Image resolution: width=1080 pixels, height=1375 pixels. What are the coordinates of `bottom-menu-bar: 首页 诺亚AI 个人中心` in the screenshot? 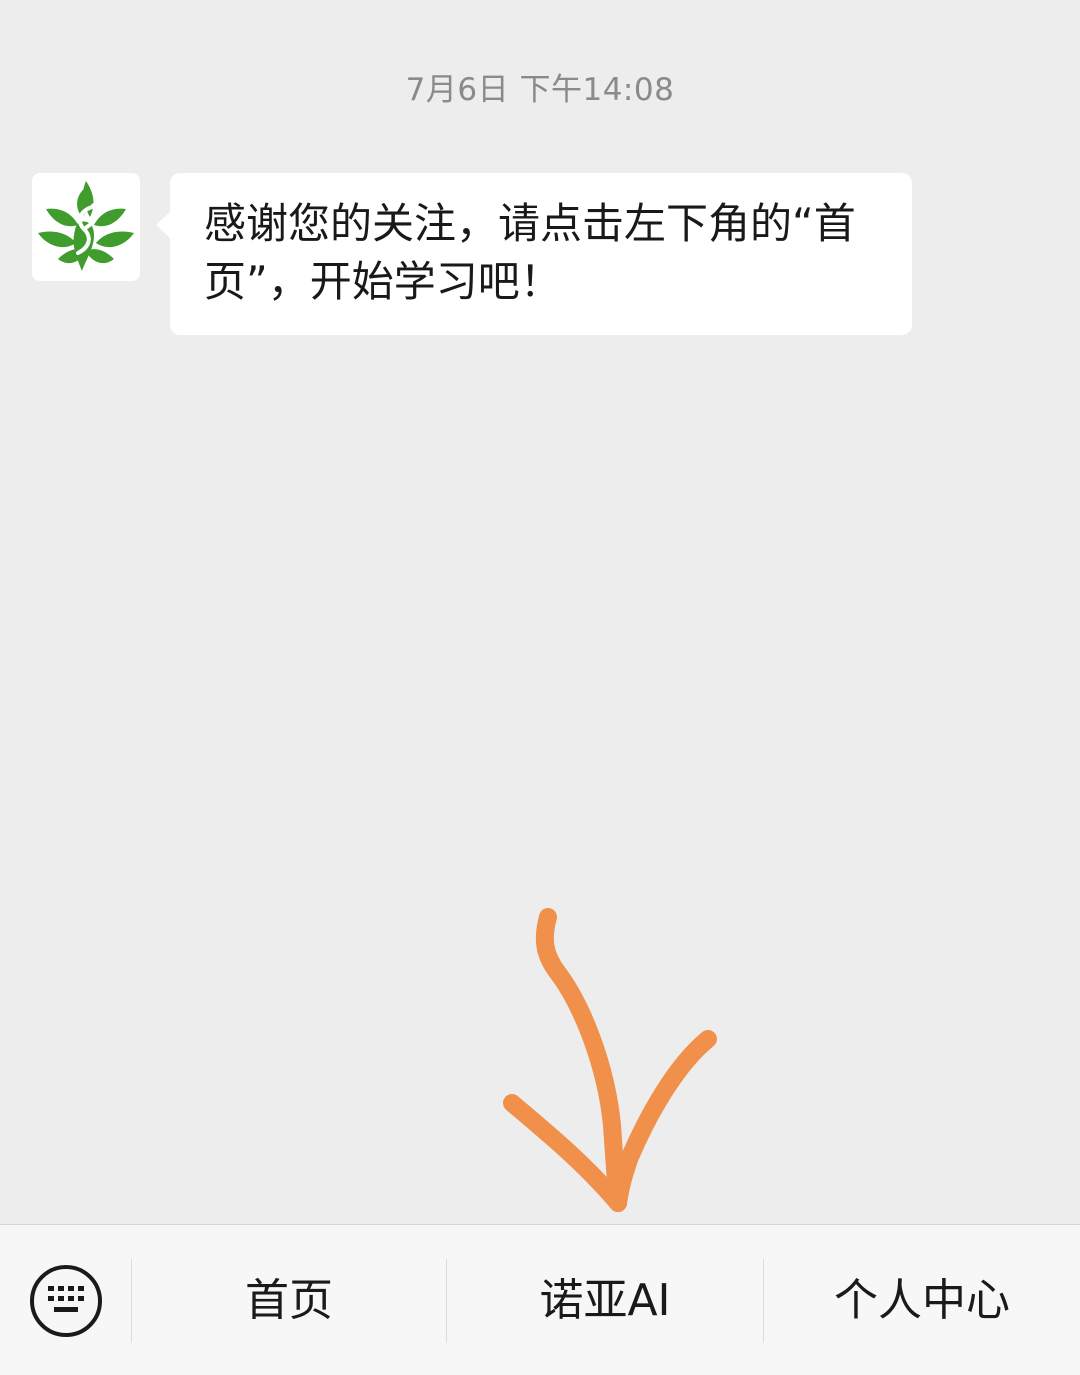 It's located at (540, 1299).